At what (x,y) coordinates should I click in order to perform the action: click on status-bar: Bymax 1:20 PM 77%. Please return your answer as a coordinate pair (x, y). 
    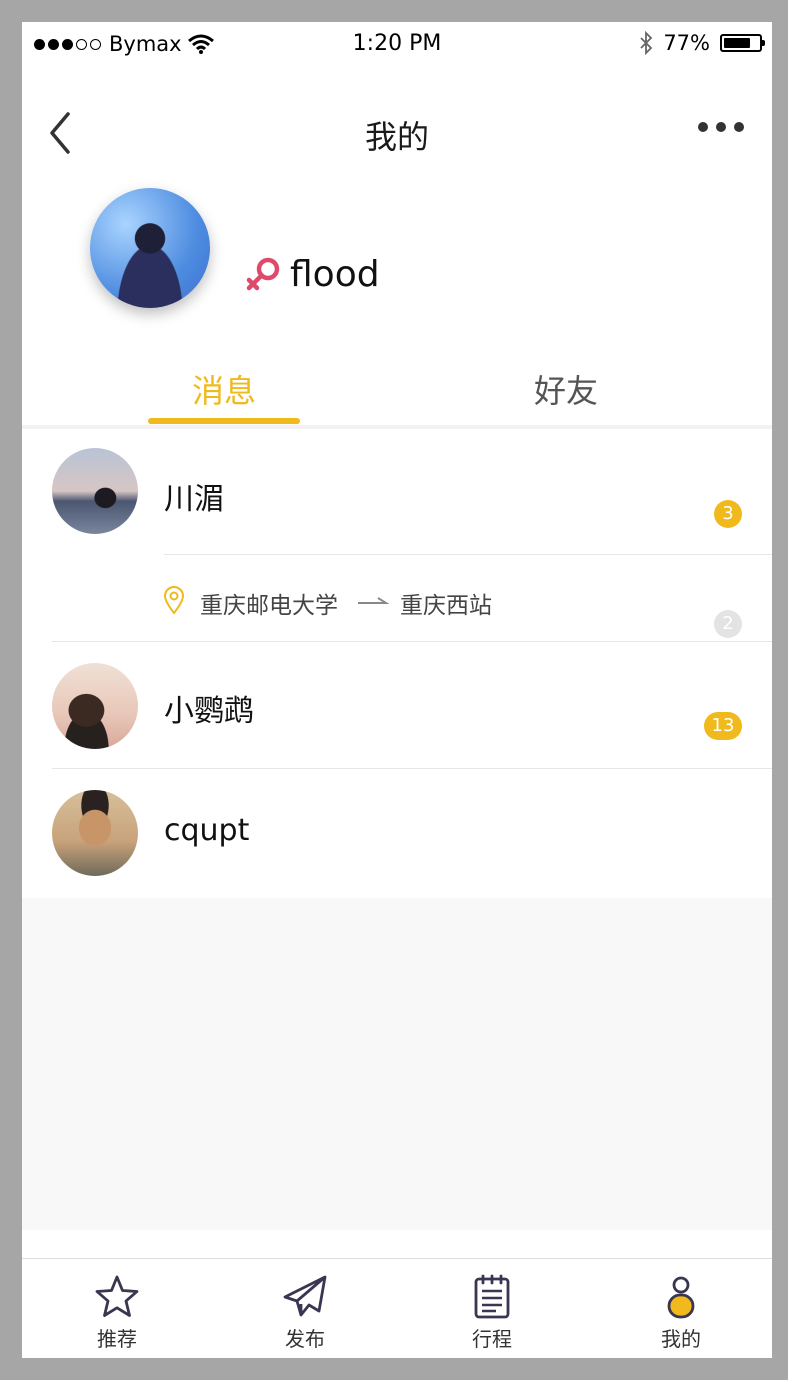
    Looking at the image, I should click on (397, 45).